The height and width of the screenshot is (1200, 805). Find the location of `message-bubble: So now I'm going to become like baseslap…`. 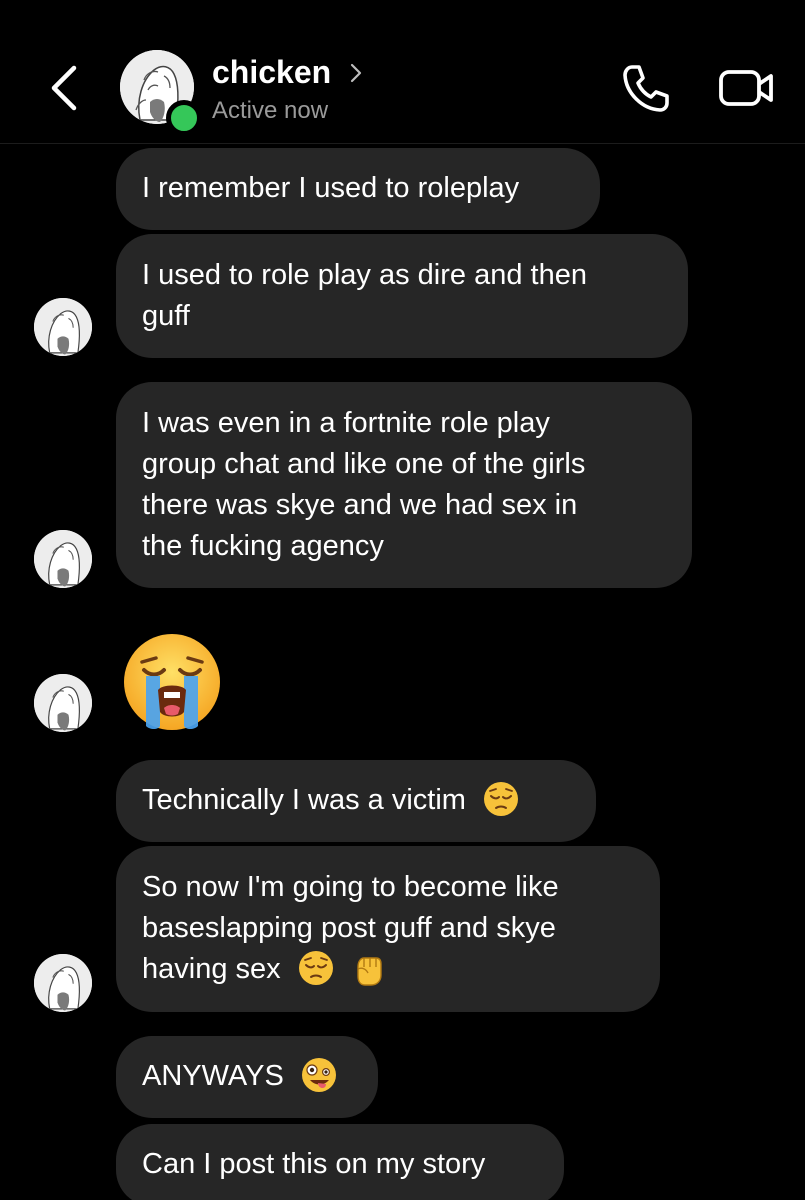

message-bubble: So now I'm going to become like baseslap… is located at coordinates (388, 929).